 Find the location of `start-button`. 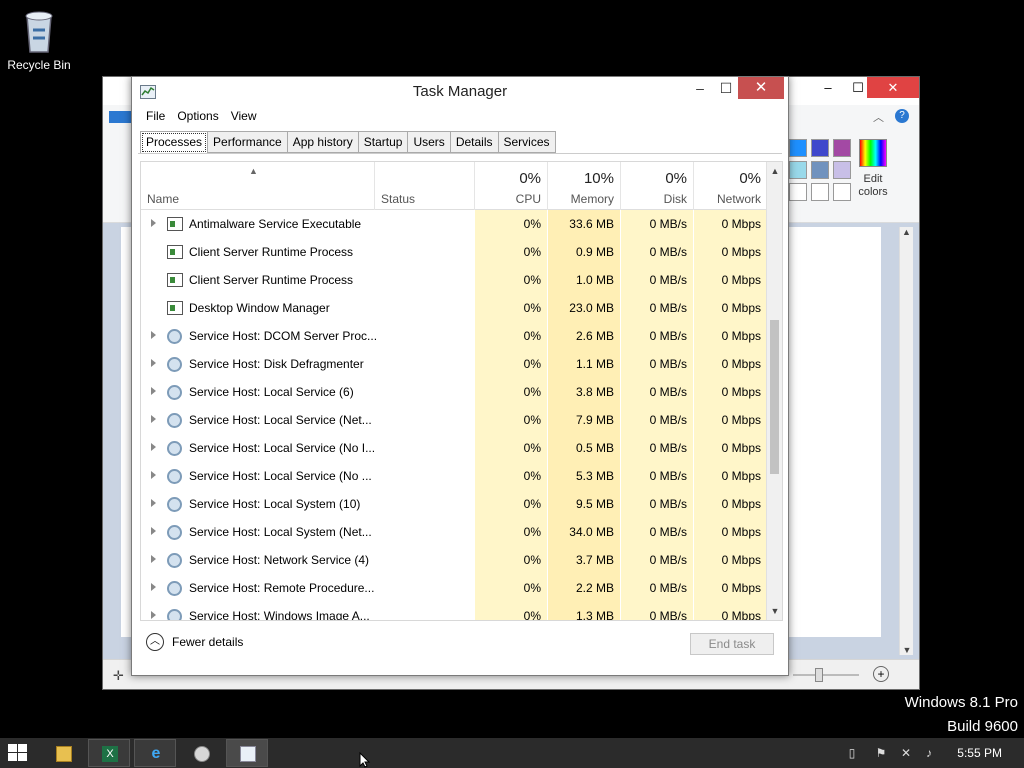

start-button is located at coordinates (18, 753).